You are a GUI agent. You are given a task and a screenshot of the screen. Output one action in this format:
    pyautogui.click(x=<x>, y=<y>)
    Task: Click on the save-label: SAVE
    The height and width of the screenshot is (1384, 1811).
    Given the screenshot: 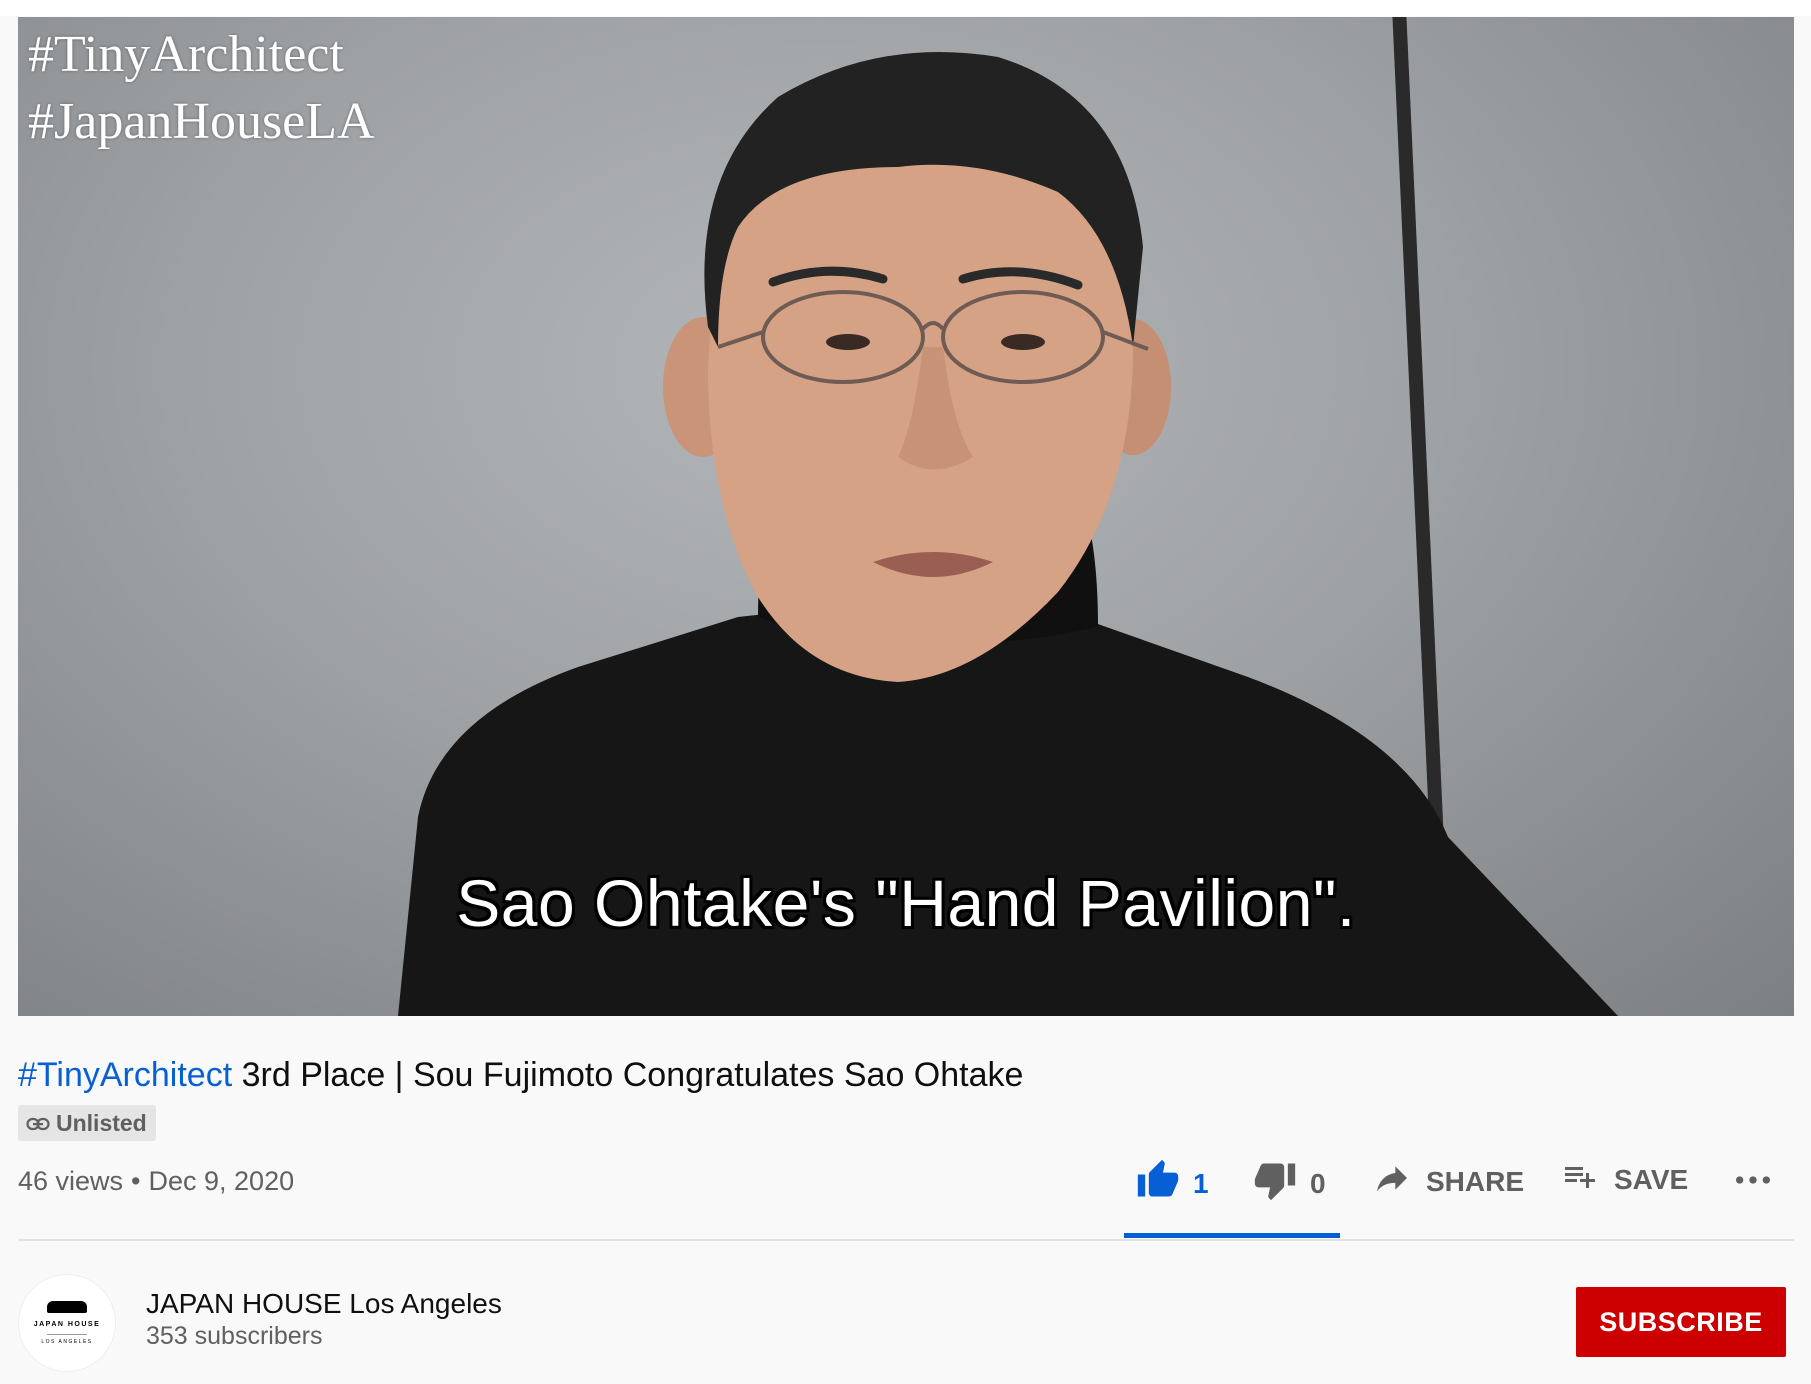 What is the action you would take?
    pyautogui.click(x=1651, y=1179)
    